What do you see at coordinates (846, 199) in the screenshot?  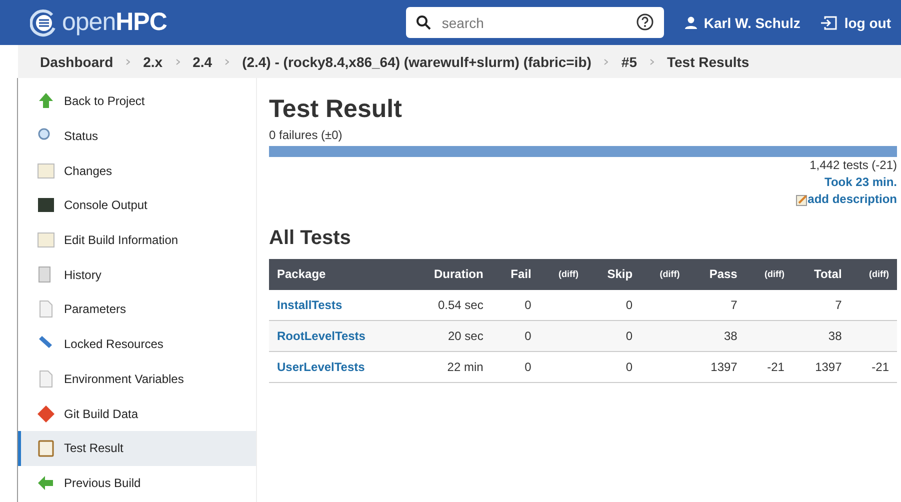 I see `add-description-link: add description` at bounding box center [846, 199].